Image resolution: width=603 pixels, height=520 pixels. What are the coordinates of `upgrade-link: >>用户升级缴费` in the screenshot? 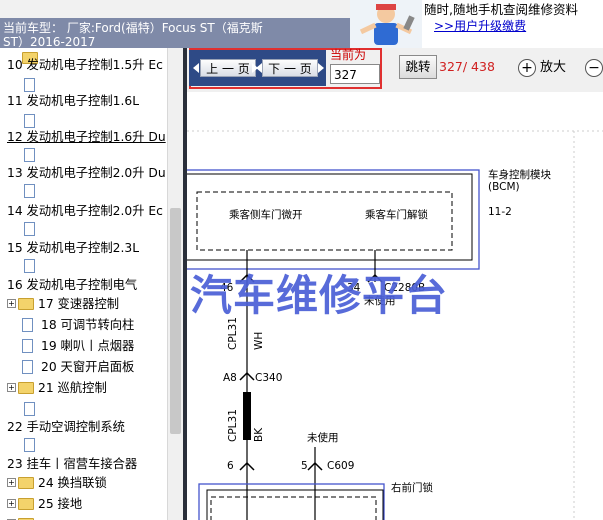 It's located at (513, 26).